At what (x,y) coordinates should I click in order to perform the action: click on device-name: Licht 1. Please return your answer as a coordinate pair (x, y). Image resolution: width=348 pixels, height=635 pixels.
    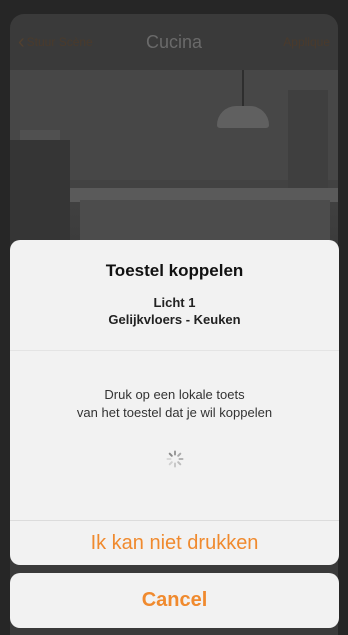
    Looking at the image, I should click on (174, 302).